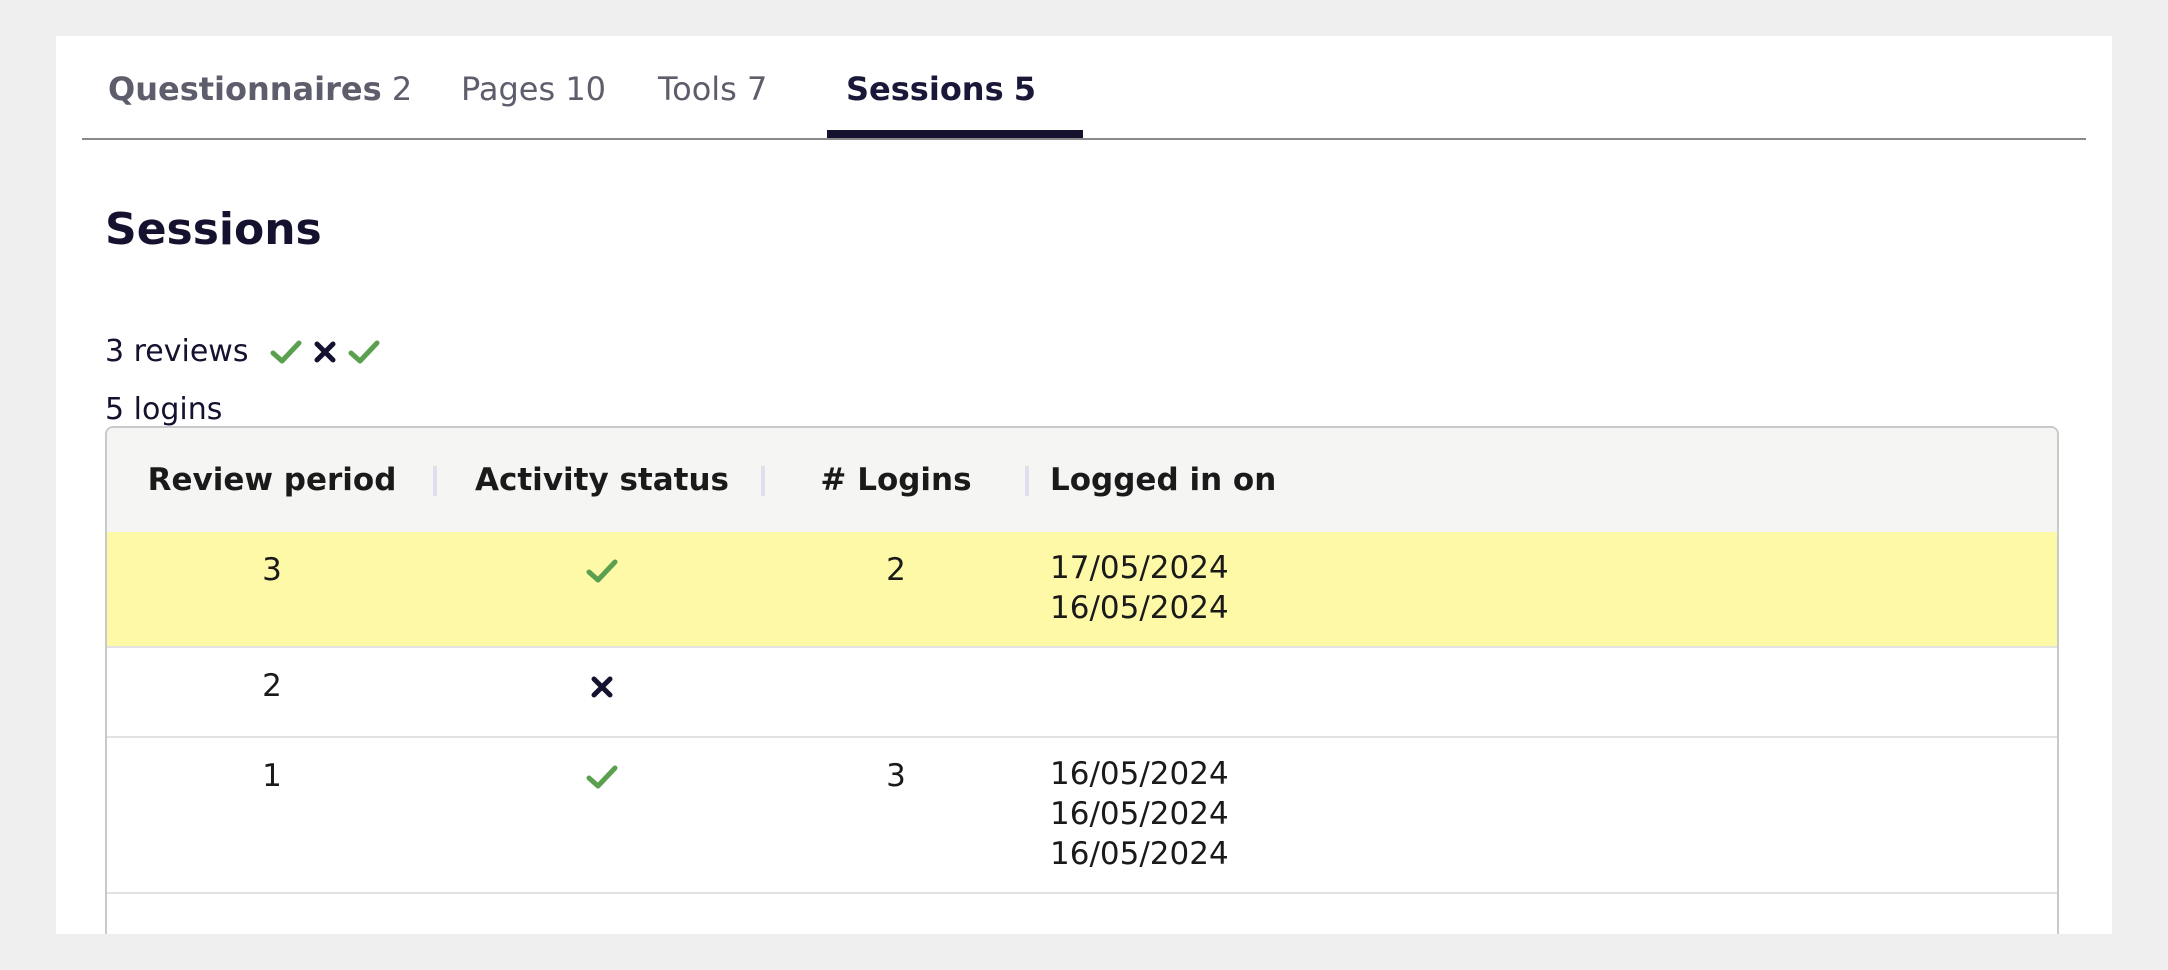  What do you see at coordinates (602, 480) in the screenshot?
I see `column-header-activity-status: Activity status` at bounding box center [602, 480].